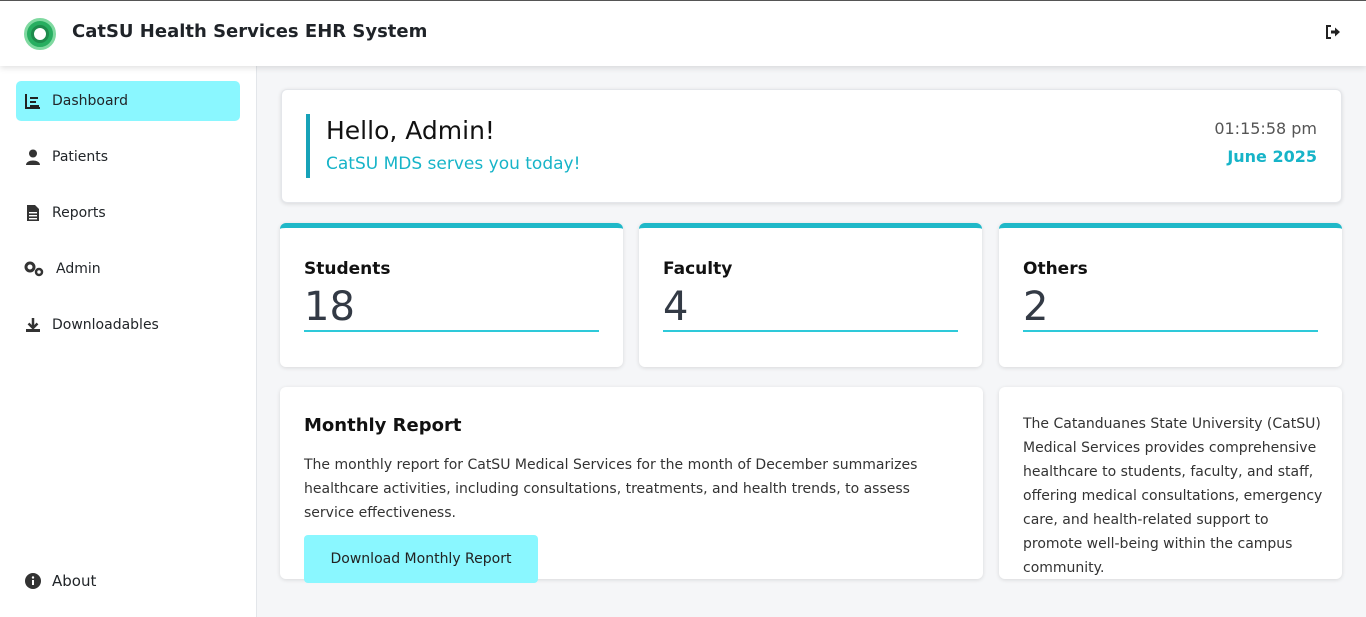 This screenshot has width=1366, height=617. Describe the element at coordinates (33, 325) in the screenshot. I see `download-icon` at that location.